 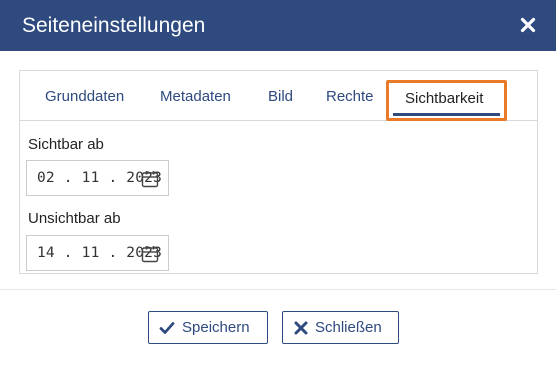 I want to click on tab-grunddaten: Grunddaten, so click(x=84, y=97).